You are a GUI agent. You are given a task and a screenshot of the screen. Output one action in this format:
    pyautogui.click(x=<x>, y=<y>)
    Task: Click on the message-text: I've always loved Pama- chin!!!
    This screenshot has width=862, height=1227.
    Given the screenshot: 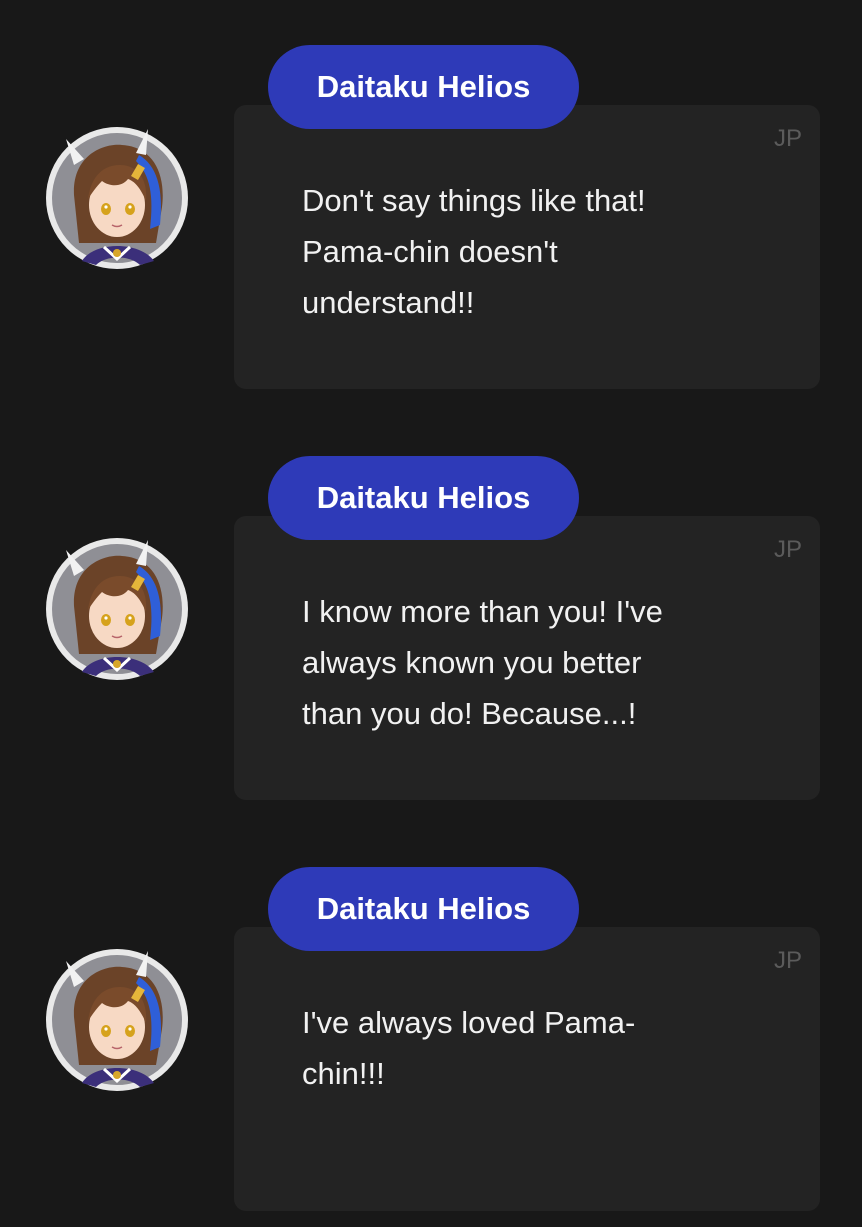 What is the action you would take?
    pyautogui.click(x=469, y=1048)
    